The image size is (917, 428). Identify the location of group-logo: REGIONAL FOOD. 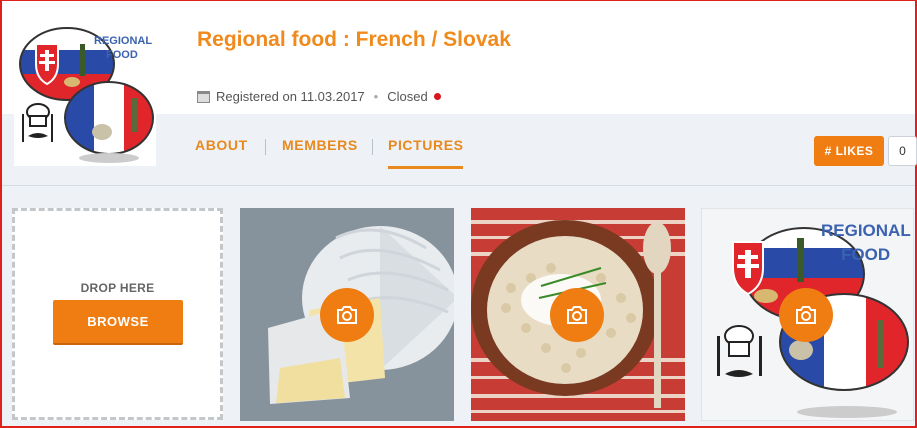
(85, 94).